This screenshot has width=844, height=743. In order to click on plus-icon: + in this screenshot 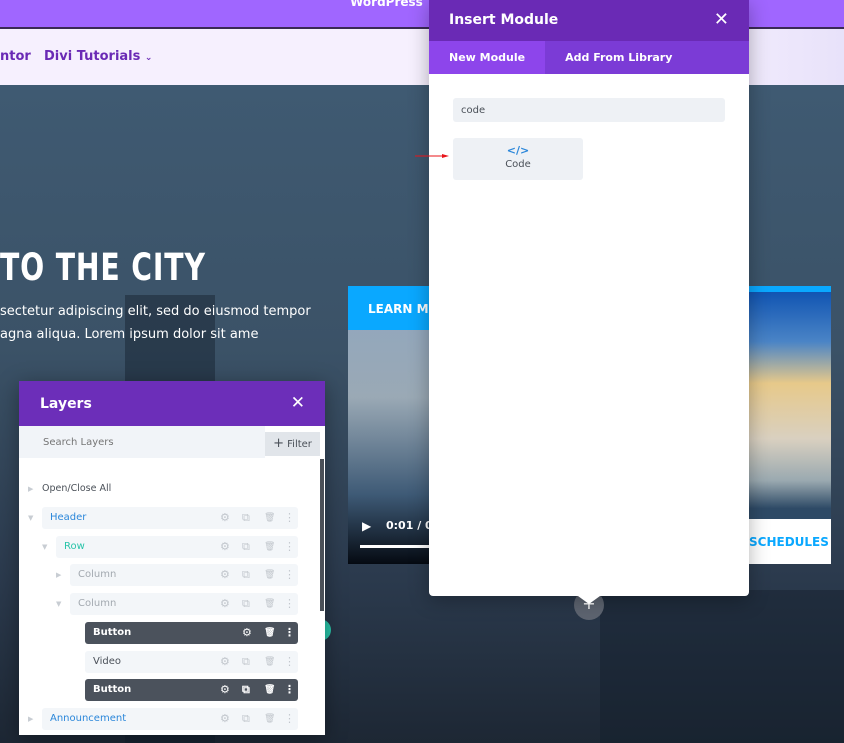, I will do `click(278, 443)`.